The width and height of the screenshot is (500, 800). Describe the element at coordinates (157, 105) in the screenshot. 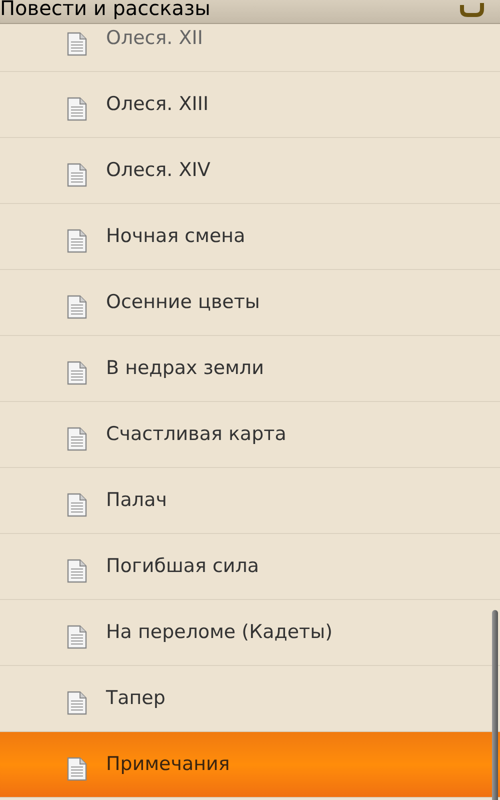

I see `chapter-title: Олеся. XIII` at that location.